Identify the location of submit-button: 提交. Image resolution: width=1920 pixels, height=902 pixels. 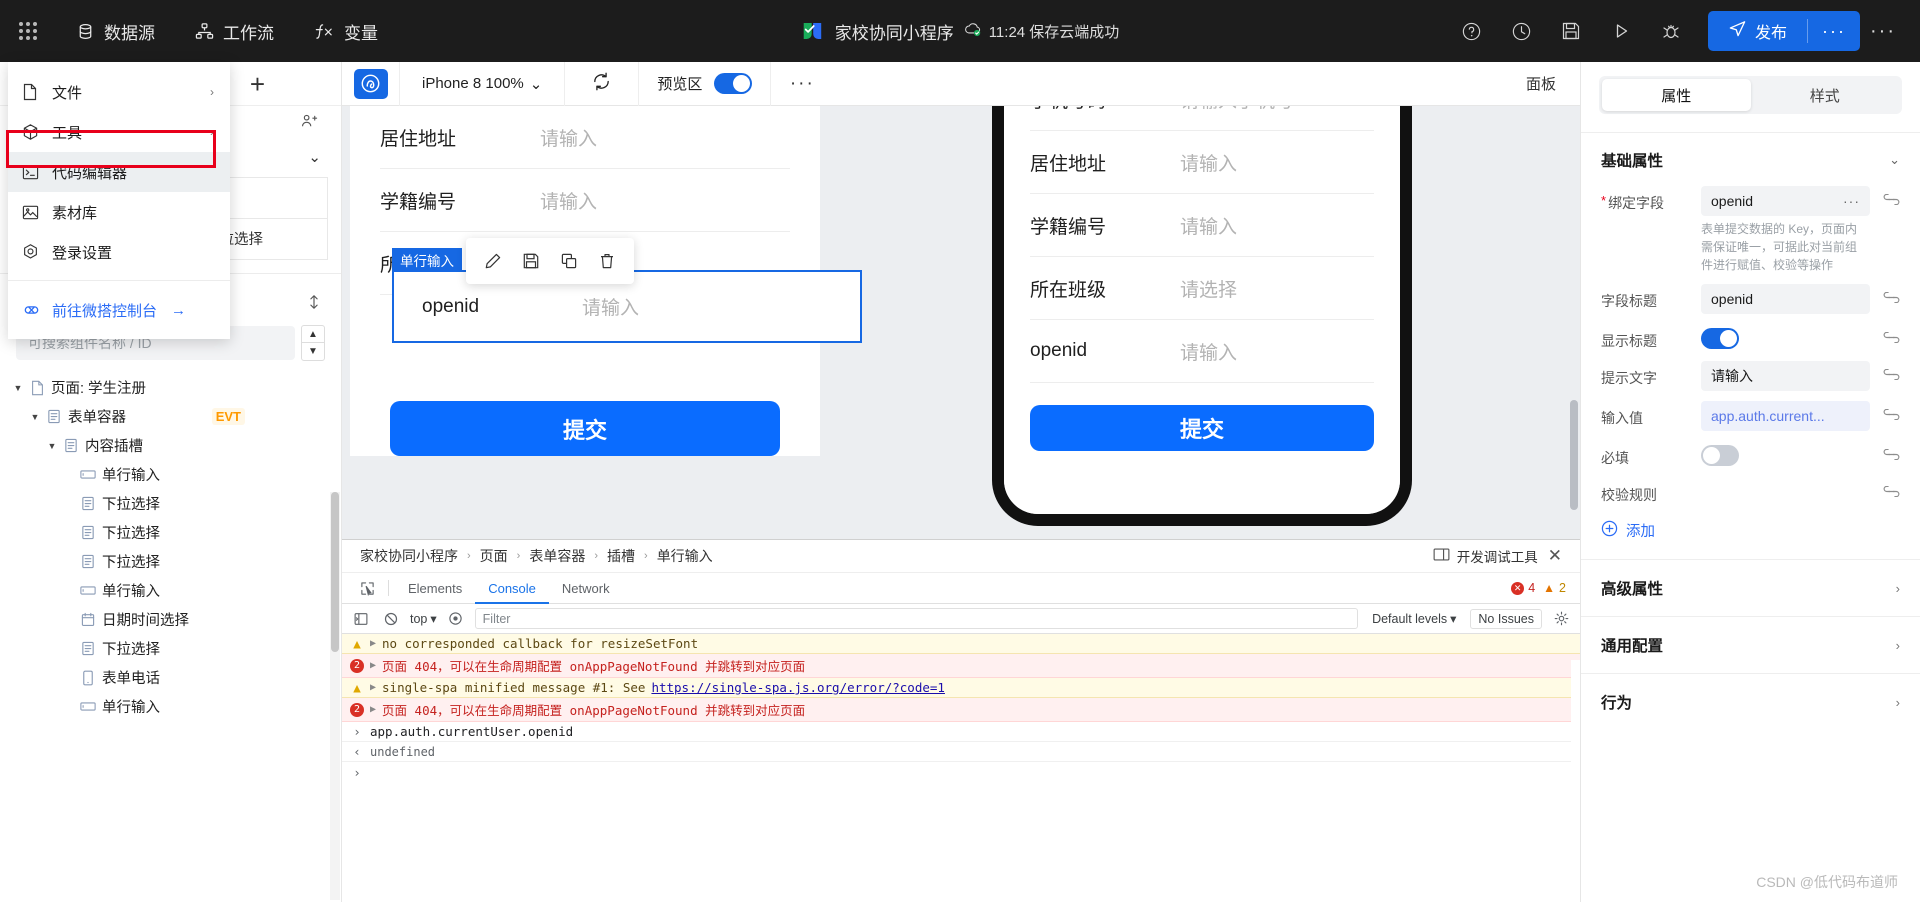
(585, 428).